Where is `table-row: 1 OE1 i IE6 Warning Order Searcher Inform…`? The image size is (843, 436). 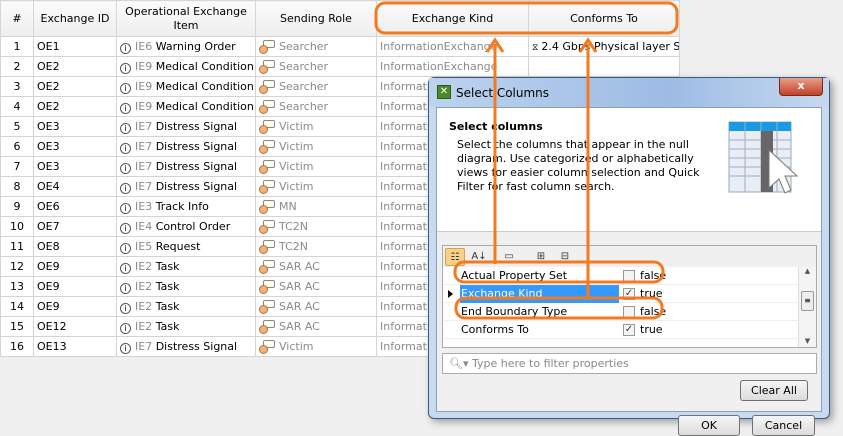
table-row: 1 OE1 i IE6 Warning Order Searcher Inform… is located at coordinates (340, 46).